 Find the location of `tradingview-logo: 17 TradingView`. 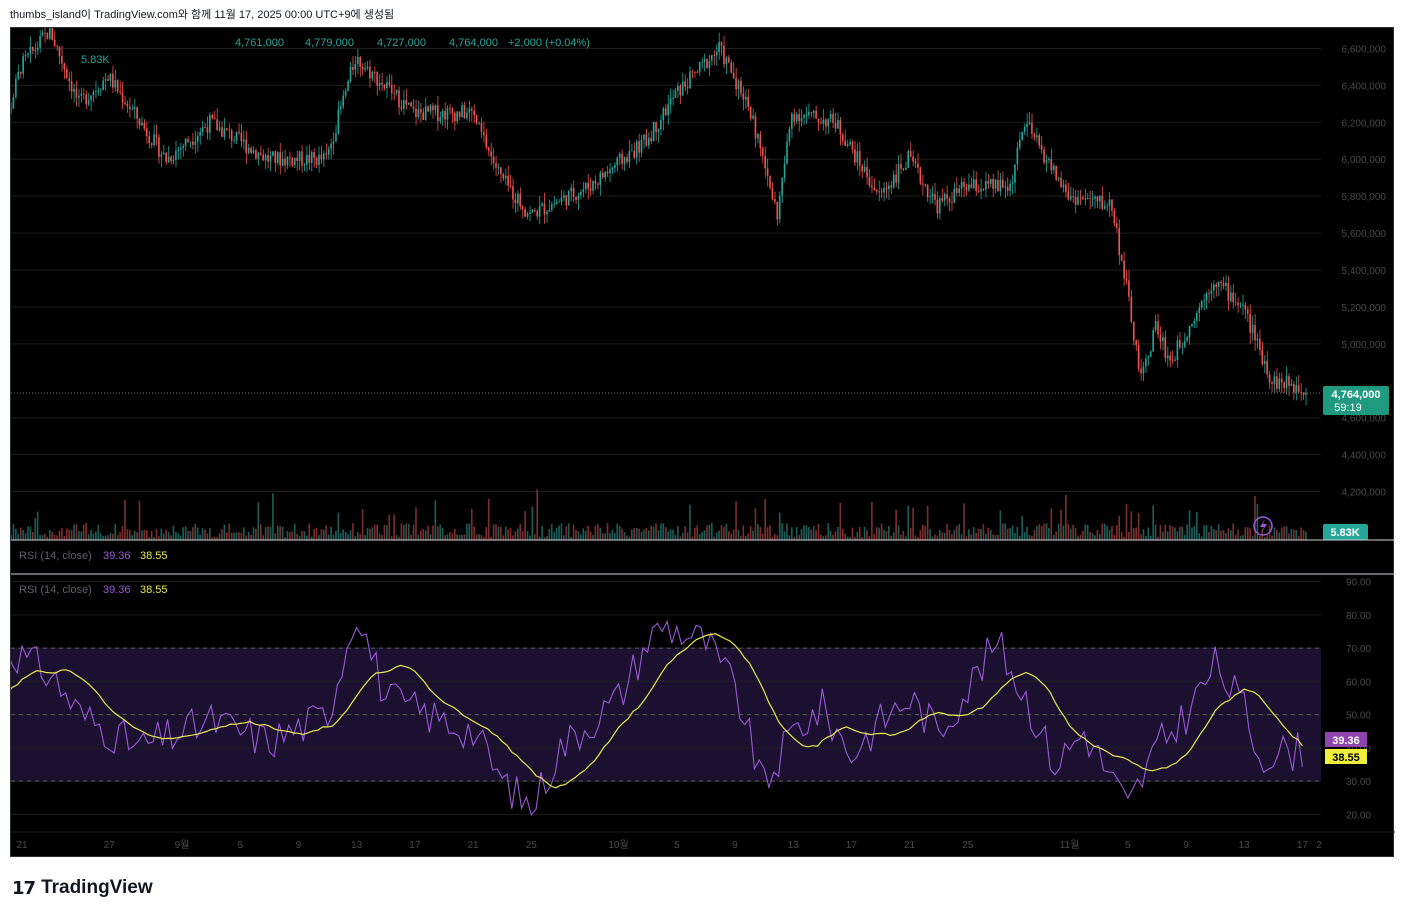

tradingview-logo: 17 TradingView is located at coordinates (82, 888).